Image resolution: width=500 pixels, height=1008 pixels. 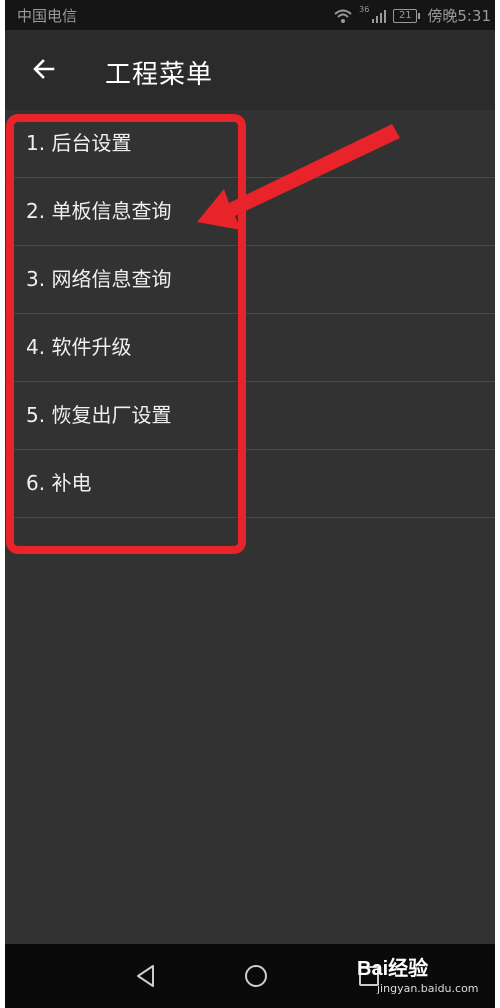 I want to click on menu-item-label: 3. 网络信息查询, so click(x=99, y=279).